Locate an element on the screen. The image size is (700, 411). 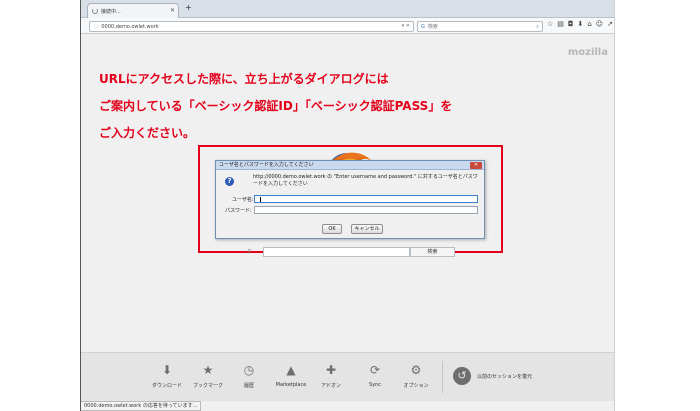
launcher-history: ◷ 履歴 is located at coordinates (249, 376).